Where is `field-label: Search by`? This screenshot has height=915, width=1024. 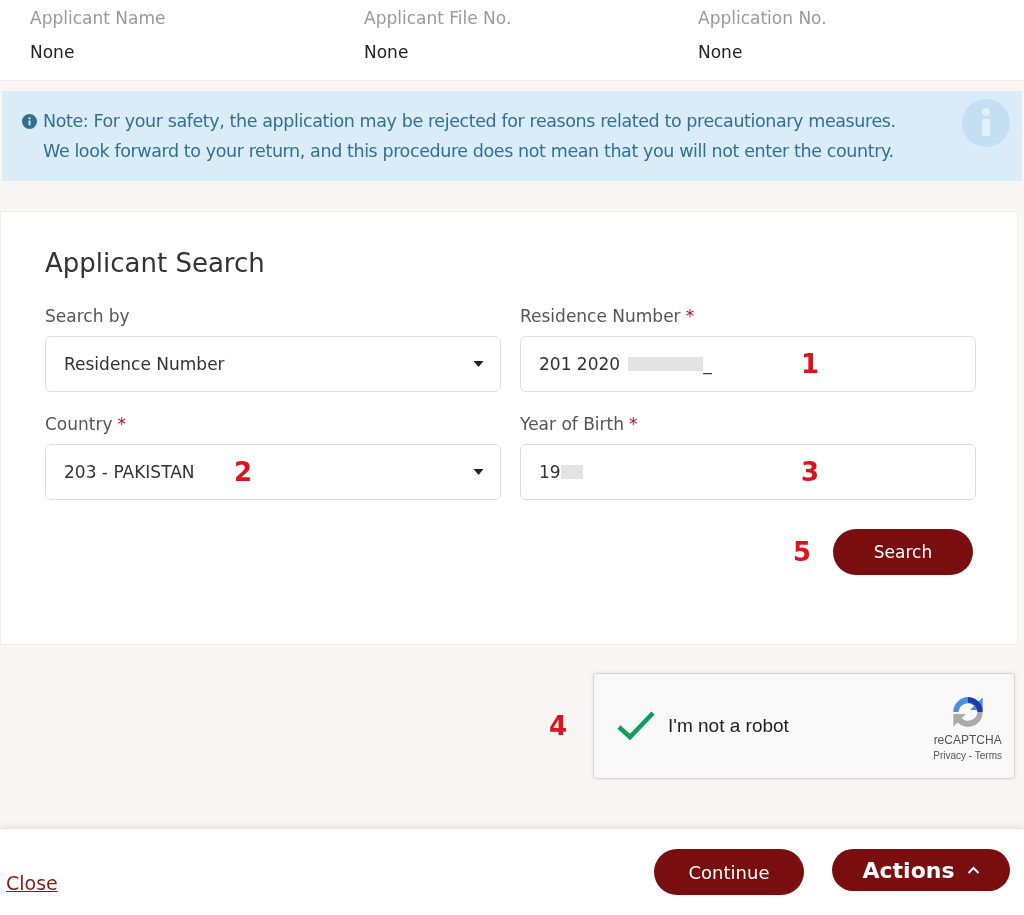 field-label: Search by is located at coordinates (87, 316).